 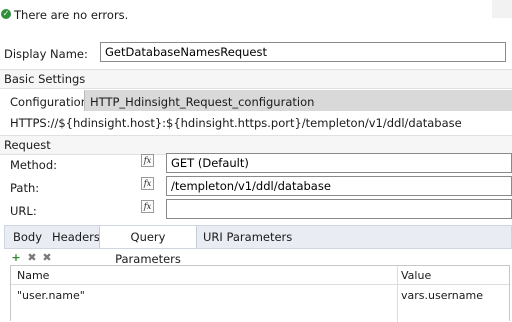 What do you see at coordinates (47, 258) in the screenshot?
I see `clear-icon: ✖` at bounding box center [47, 258].